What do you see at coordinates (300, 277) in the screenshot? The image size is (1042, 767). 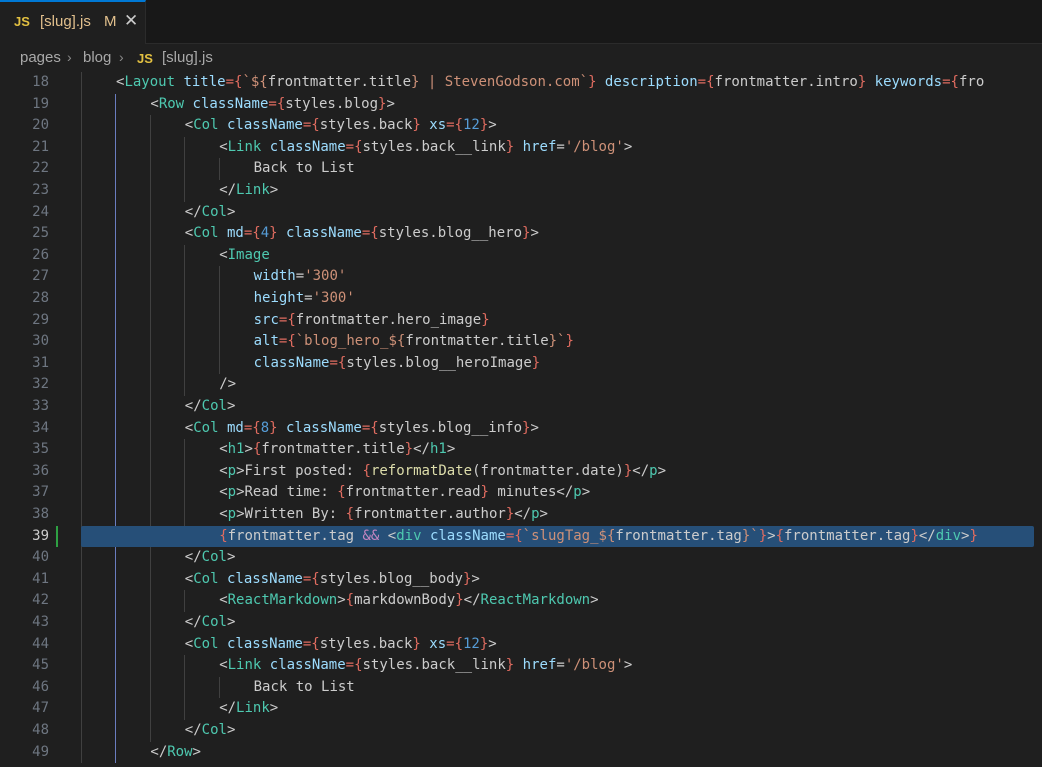 I see `code-text: width='300'` at bounding box center [300, 277].